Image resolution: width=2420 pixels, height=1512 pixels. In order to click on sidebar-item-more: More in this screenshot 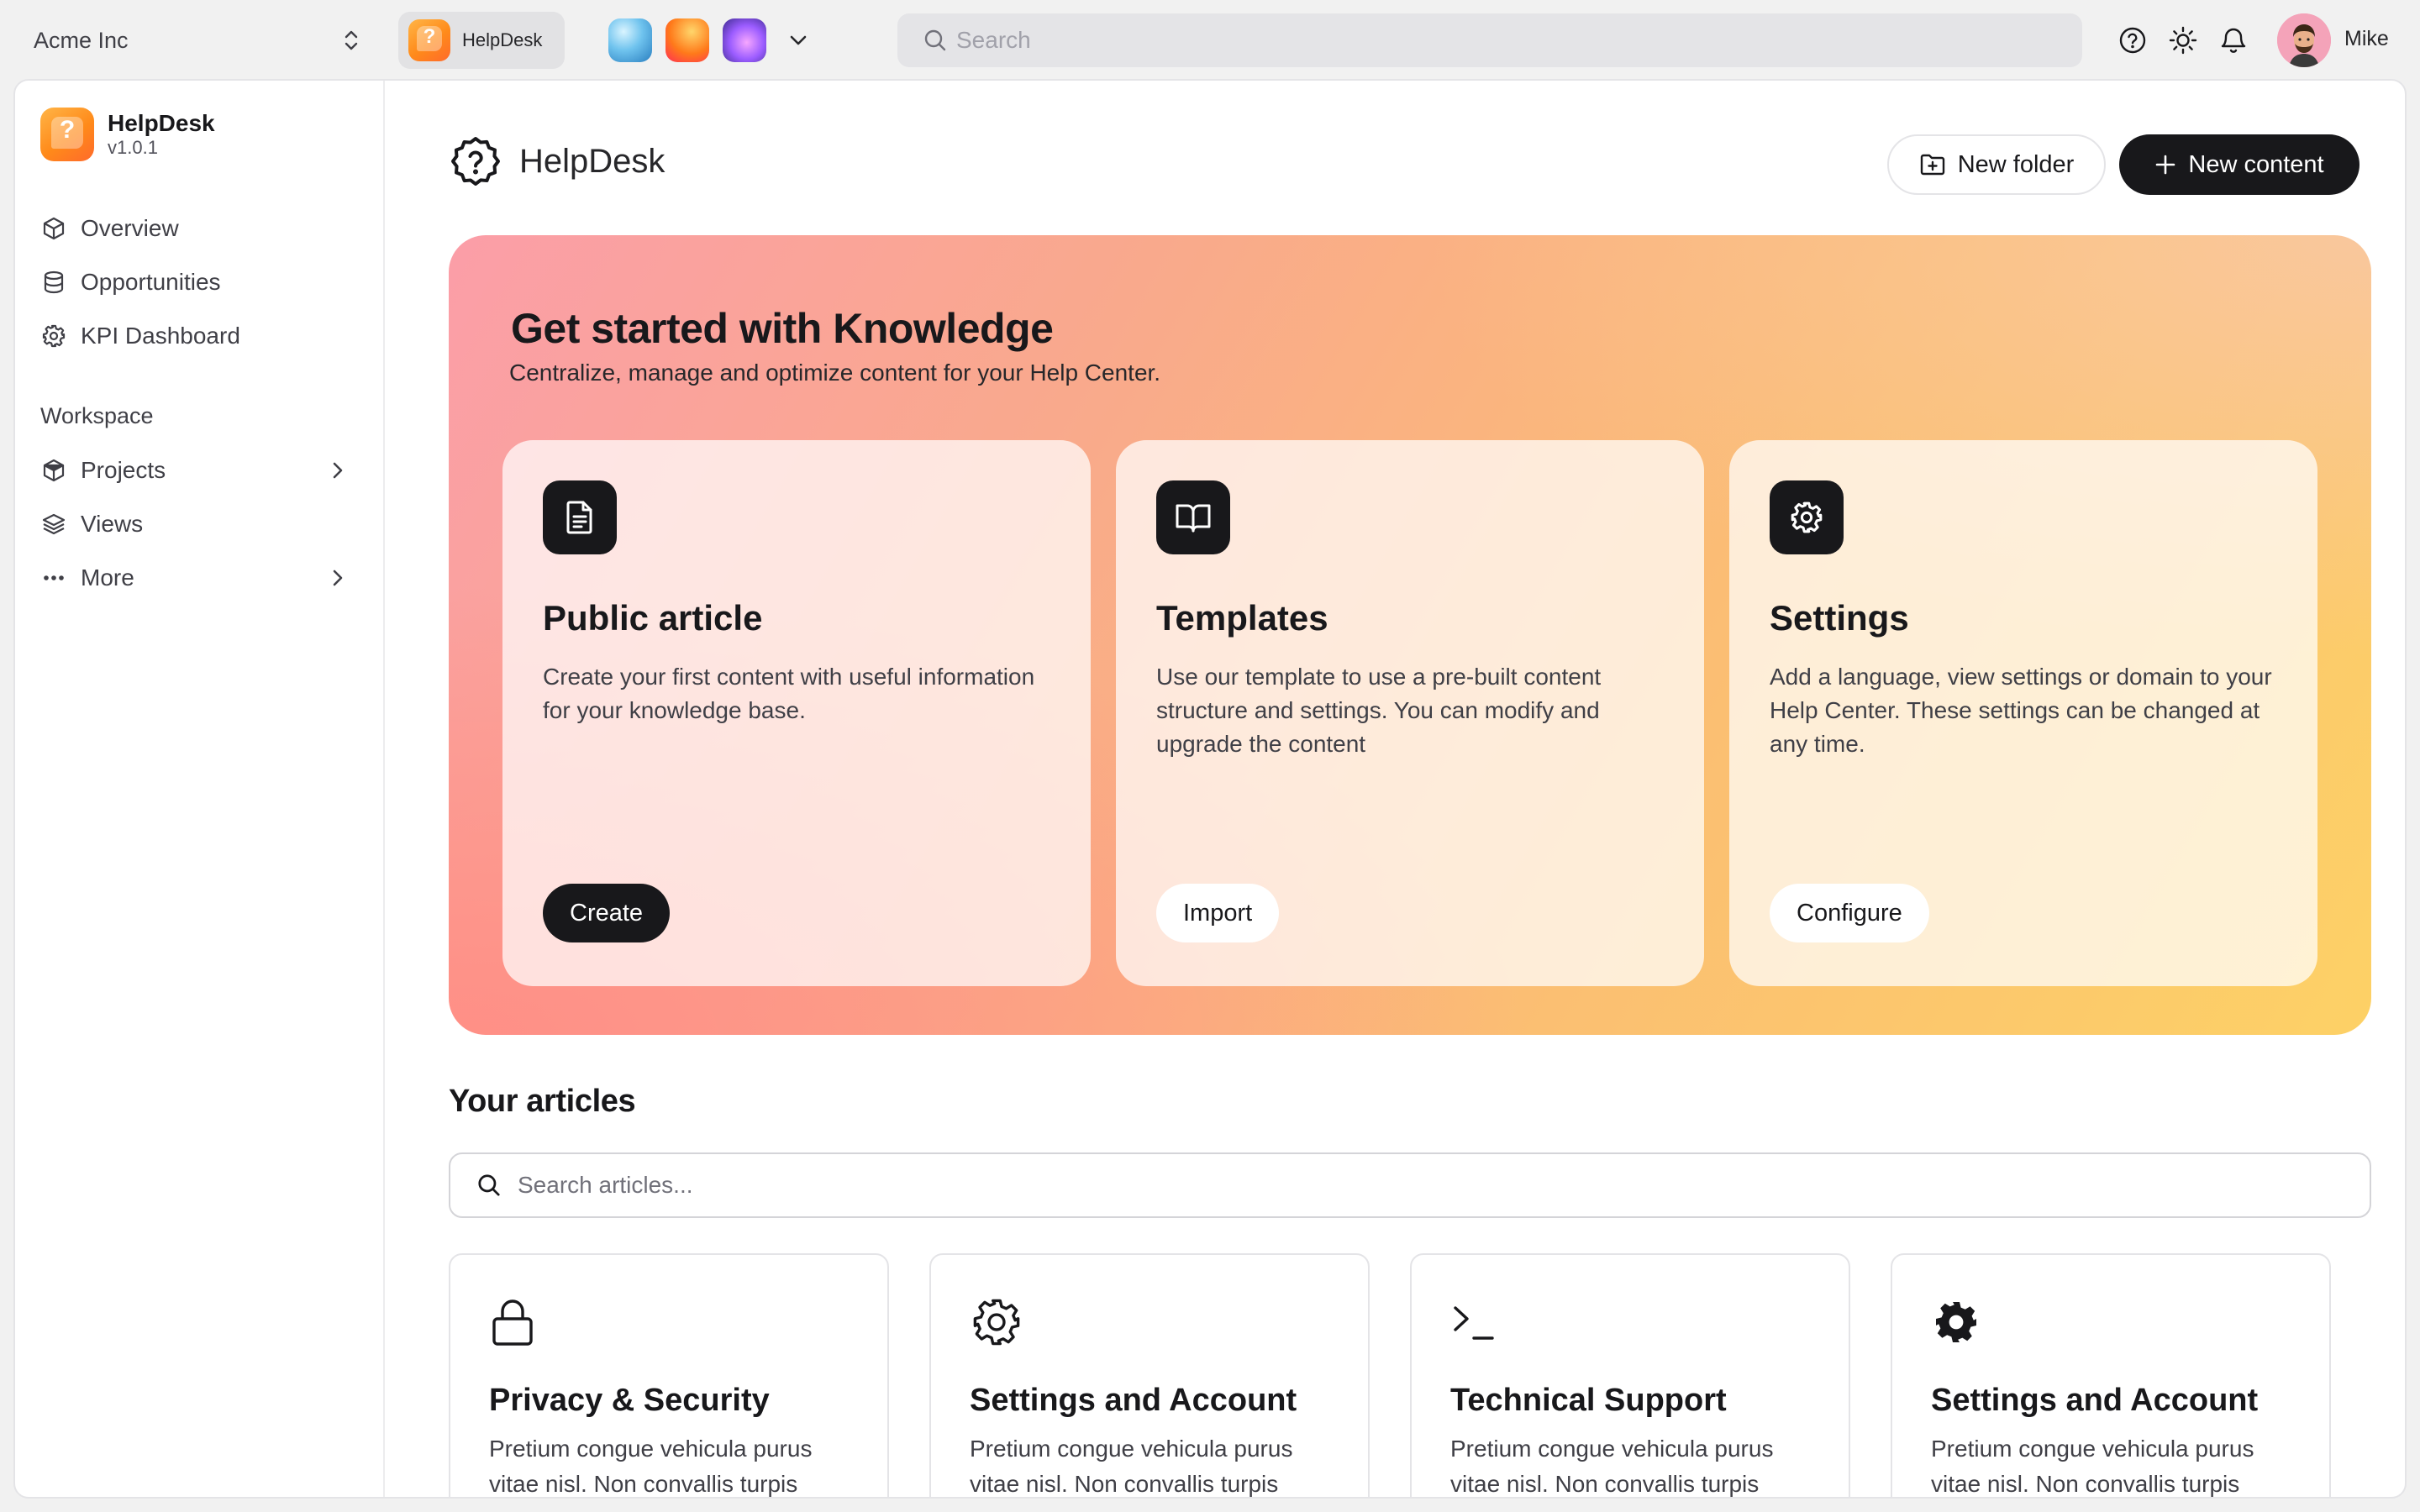, I will do `click(204, 578)`.